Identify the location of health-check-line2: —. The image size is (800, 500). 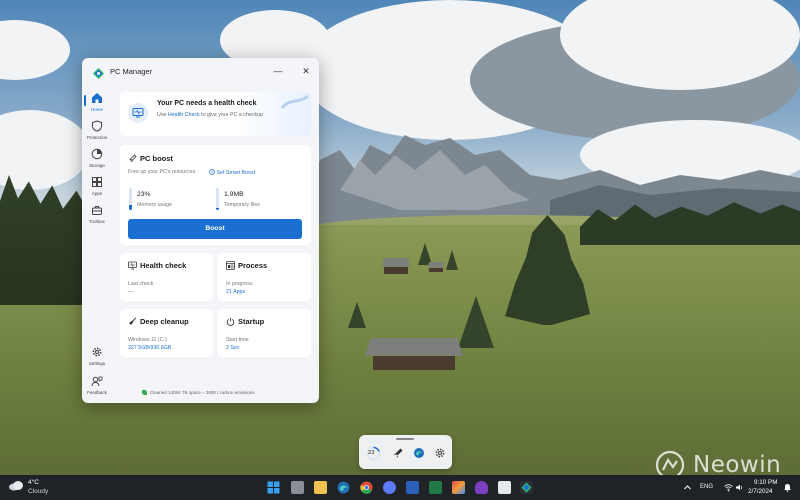
(131, 292).